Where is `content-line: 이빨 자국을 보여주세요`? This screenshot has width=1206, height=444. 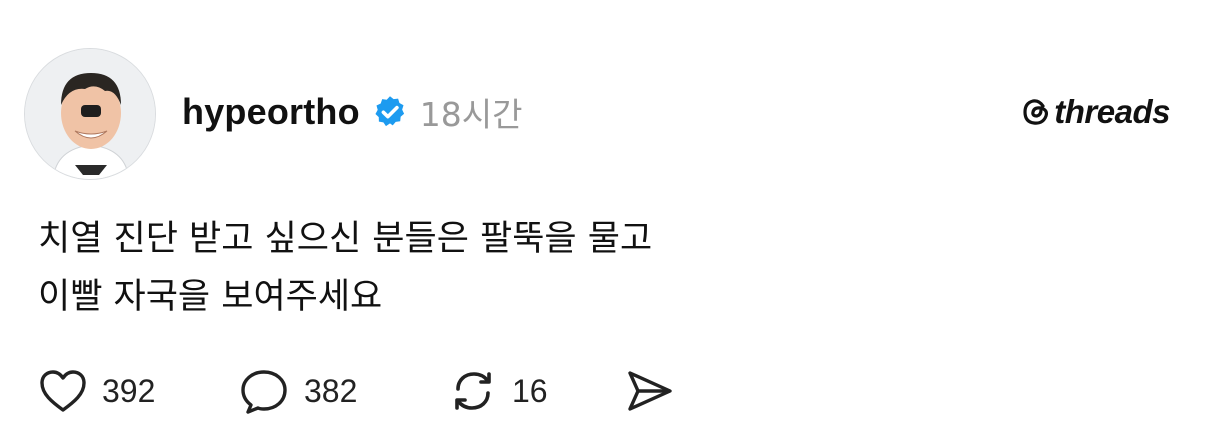
content-line: 이빨 자국을 보여주세요 is located at coordinates (210, 297).